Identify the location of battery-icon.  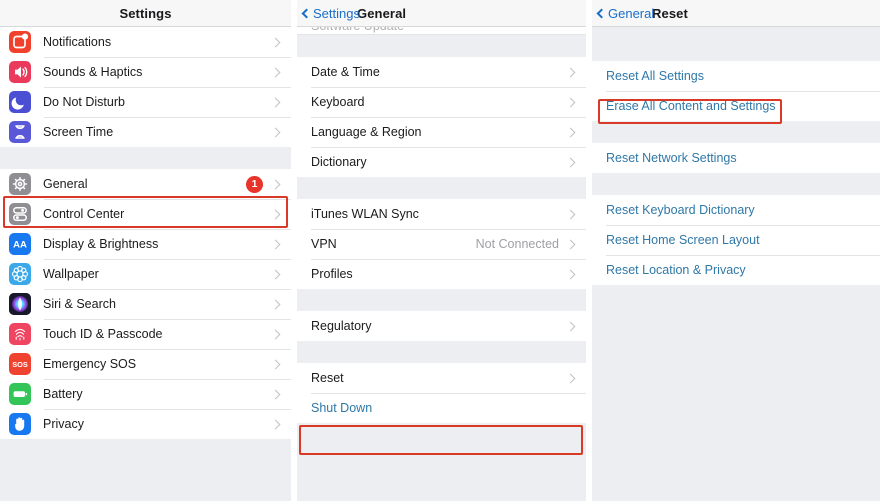
(20, 394).